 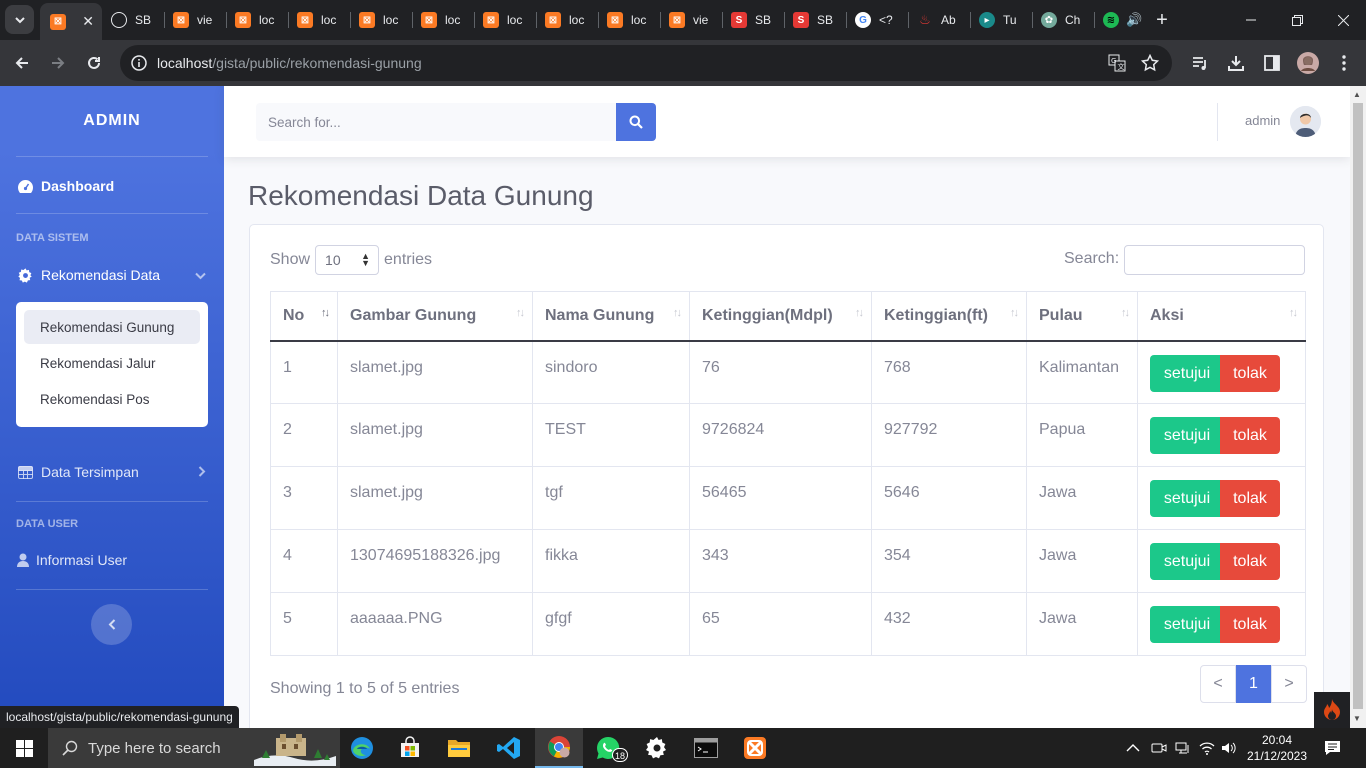 I want to click on download-icon, so click(x=1236, y=63).